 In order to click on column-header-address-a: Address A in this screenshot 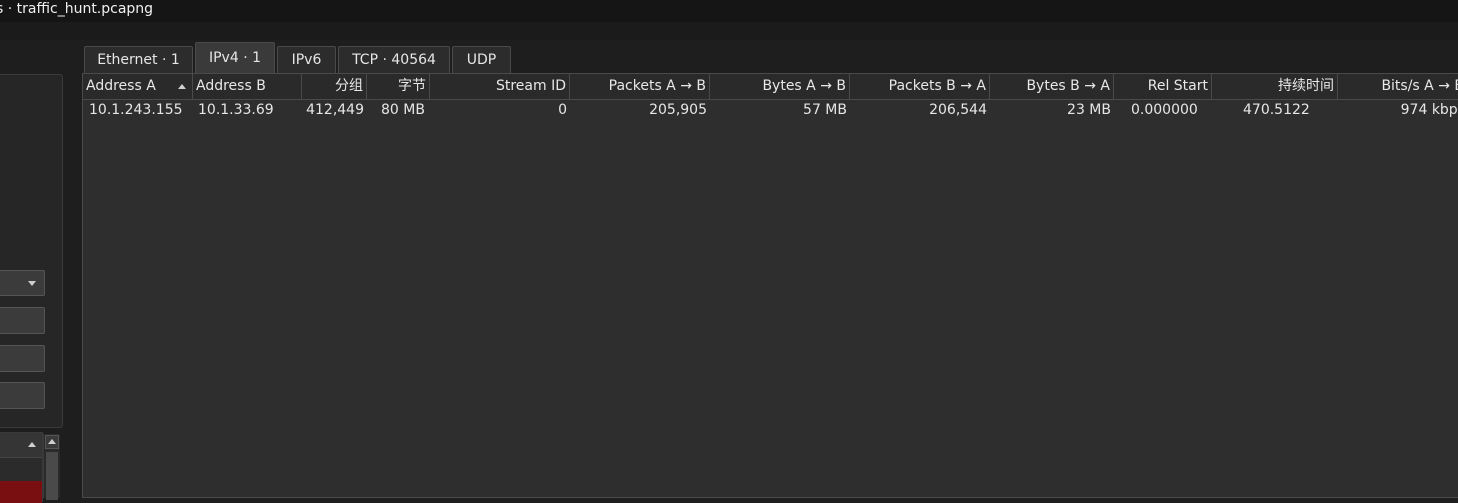, I will do `click(138, 86)`.